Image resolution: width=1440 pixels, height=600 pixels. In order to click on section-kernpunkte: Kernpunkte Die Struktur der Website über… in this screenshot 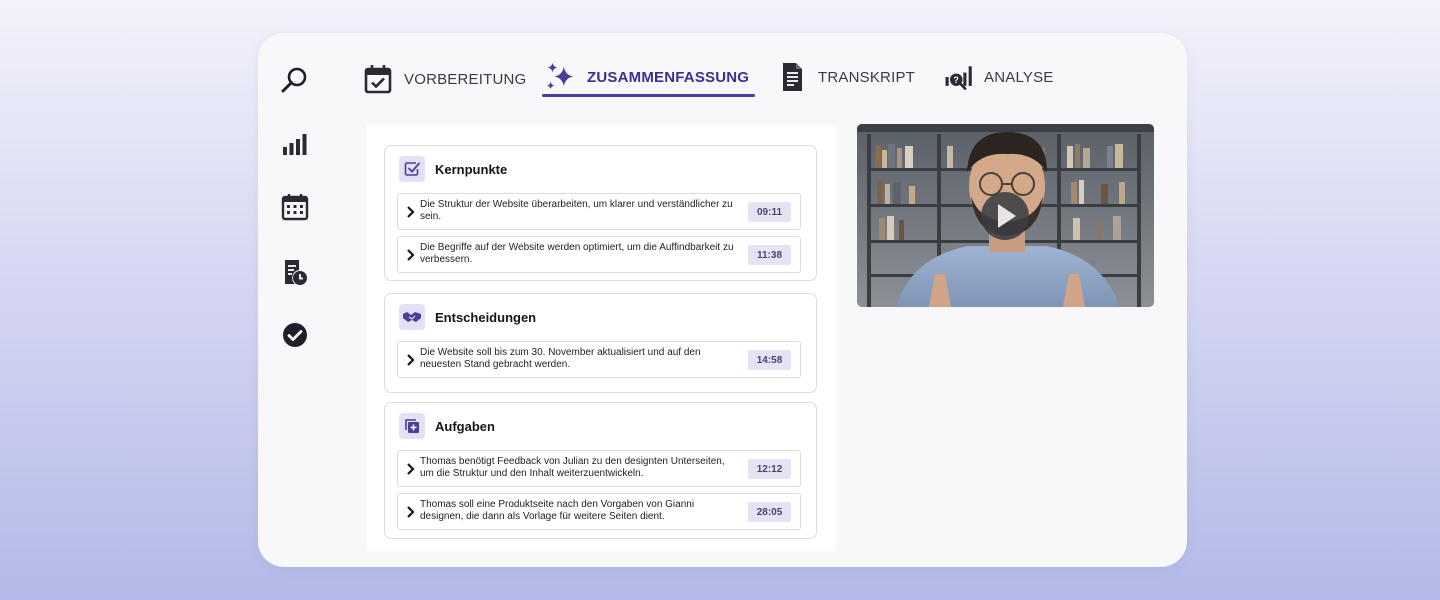, I will do `click(600, 213)`.